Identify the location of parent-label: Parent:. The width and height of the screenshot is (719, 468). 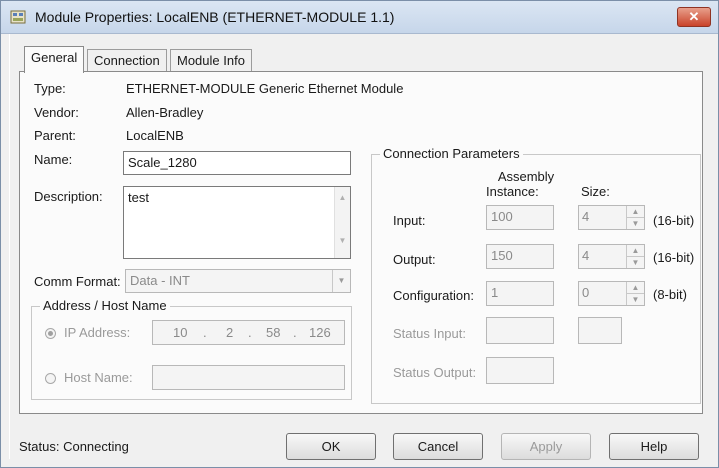
(55, 135).